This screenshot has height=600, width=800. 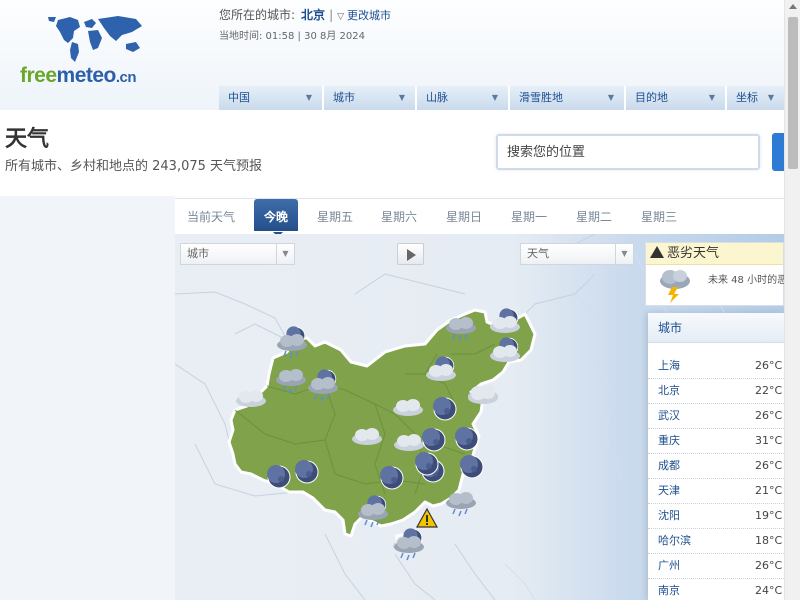 What do you see at coordinates (669, 516) in the screenshot?
I see `city-name: 沈阳` at bounding box center [669, 516].